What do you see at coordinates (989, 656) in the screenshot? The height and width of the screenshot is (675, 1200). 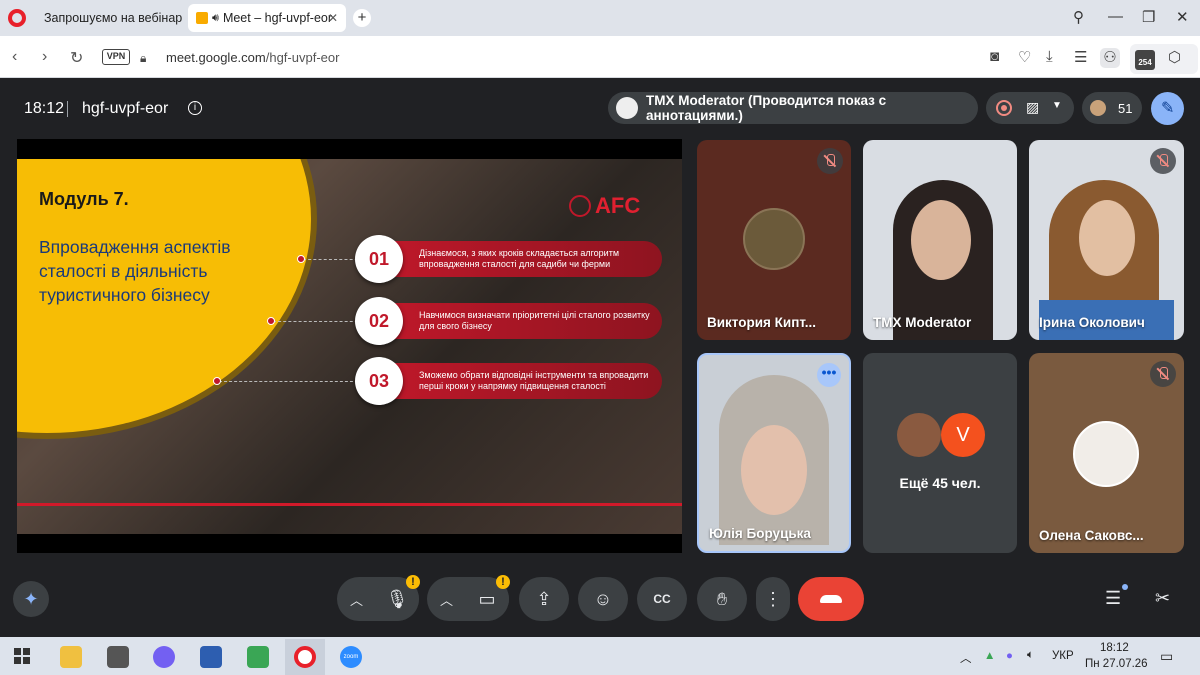 I see `tray-app-icon: ▲` at bounding box center [989, 656].